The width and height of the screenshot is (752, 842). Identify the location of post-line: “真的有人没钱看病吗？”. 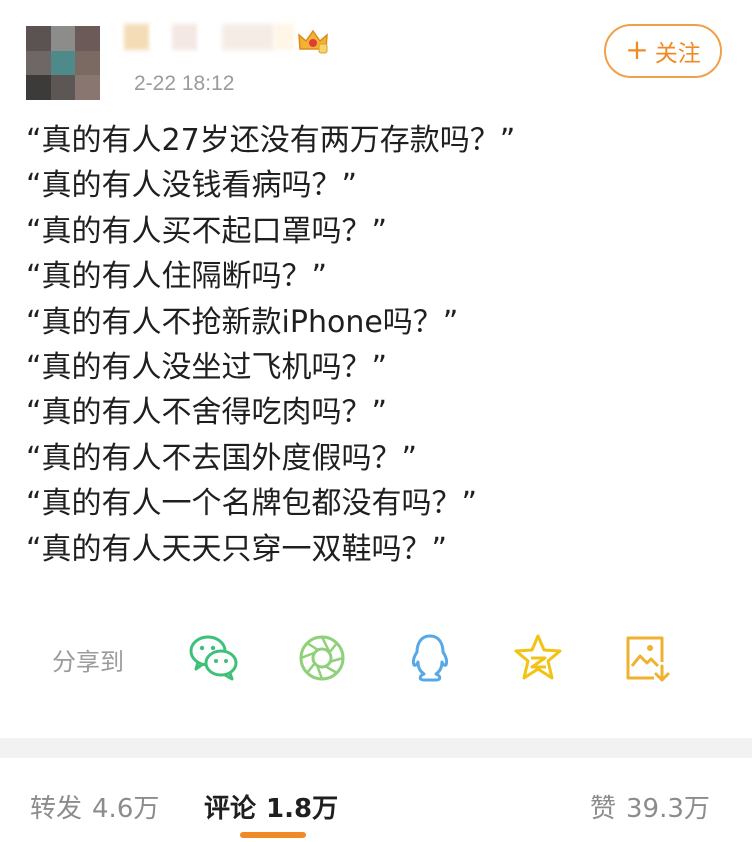
(192, 186).